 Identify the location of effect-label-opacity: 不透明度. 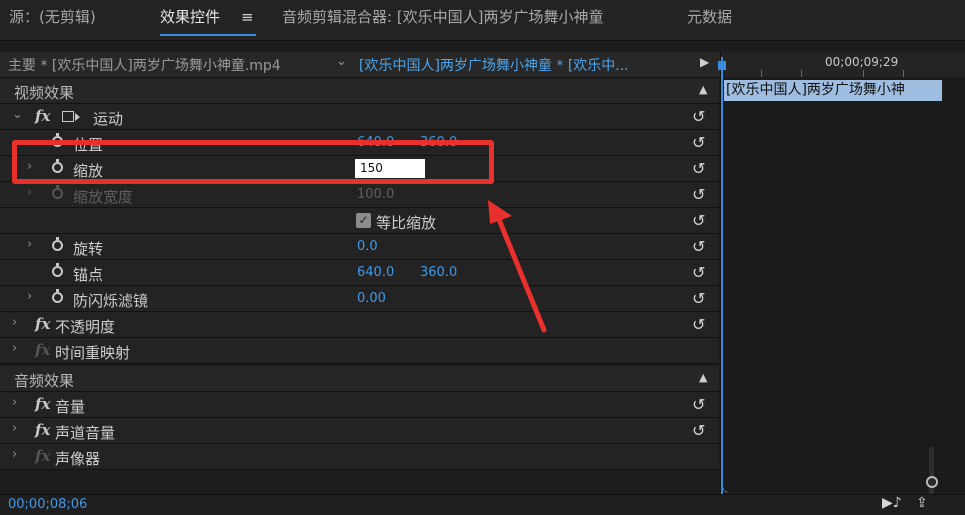
(85, 327).